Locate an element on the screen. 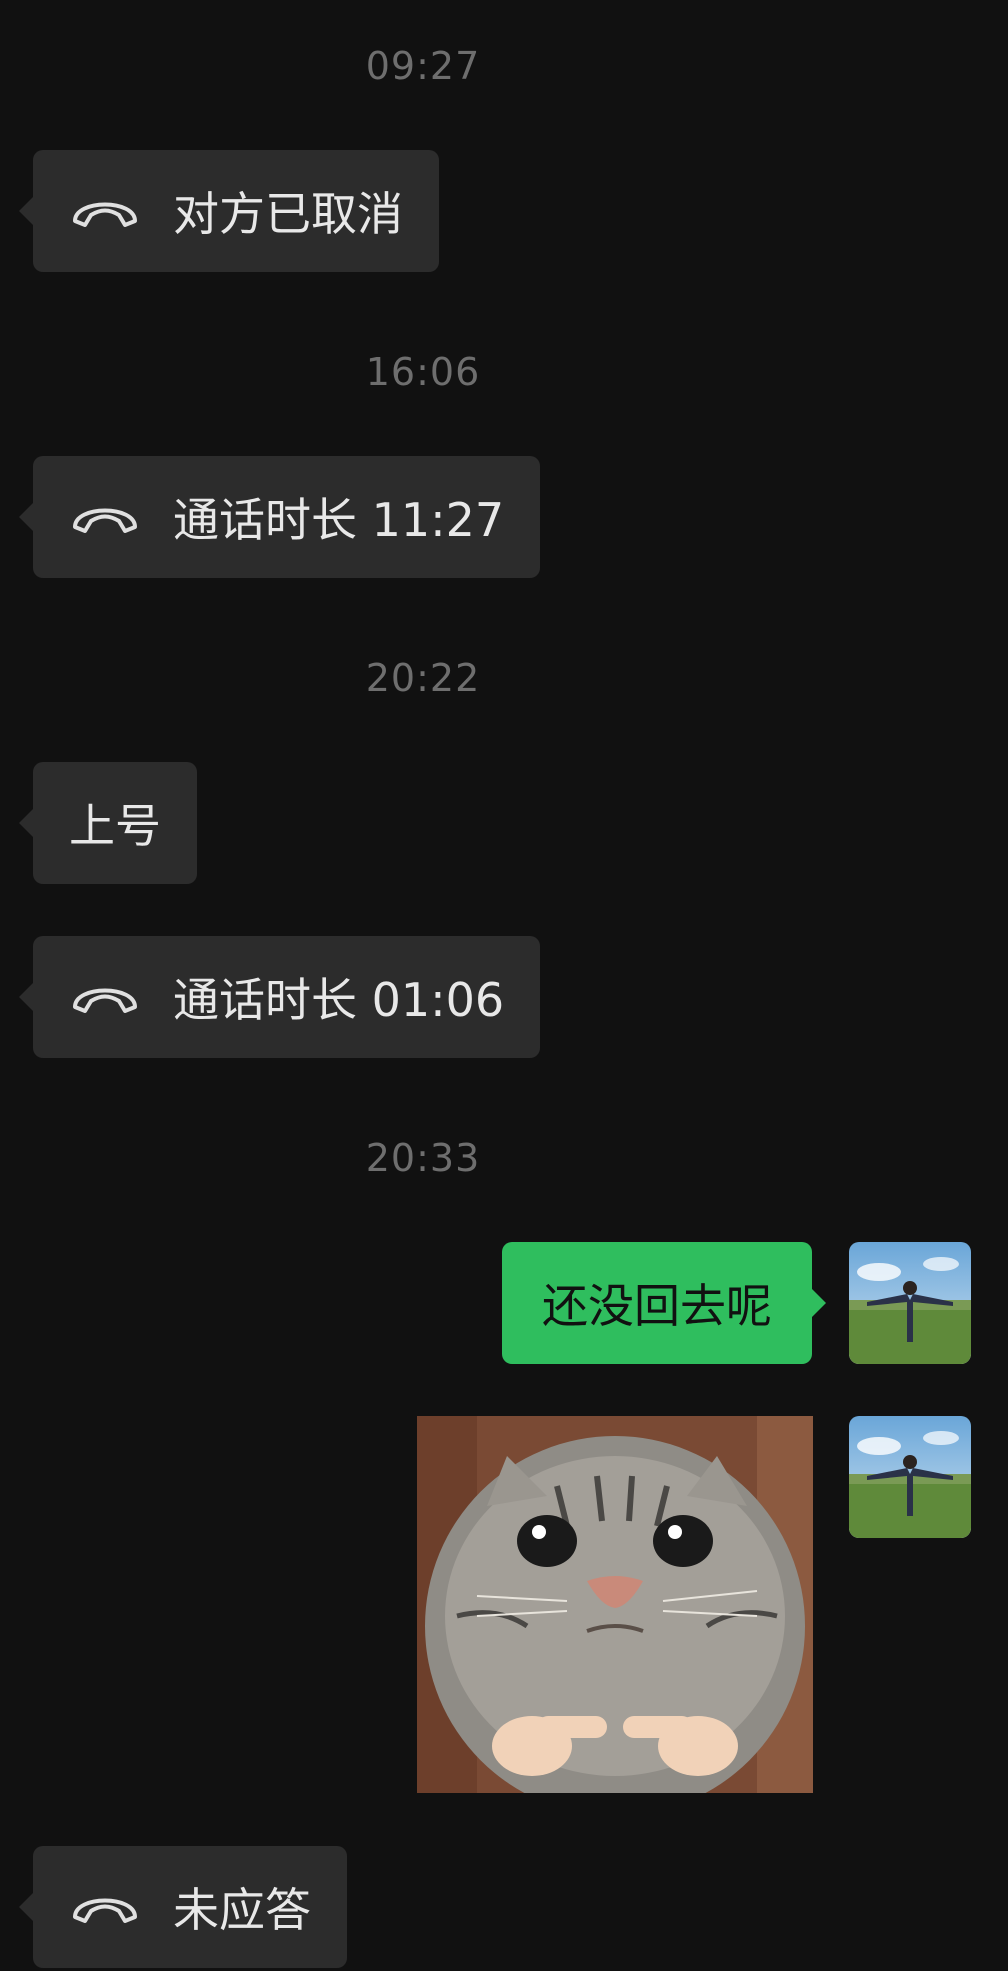  timestamp: 20:22 is located at coordinates (423, 678).